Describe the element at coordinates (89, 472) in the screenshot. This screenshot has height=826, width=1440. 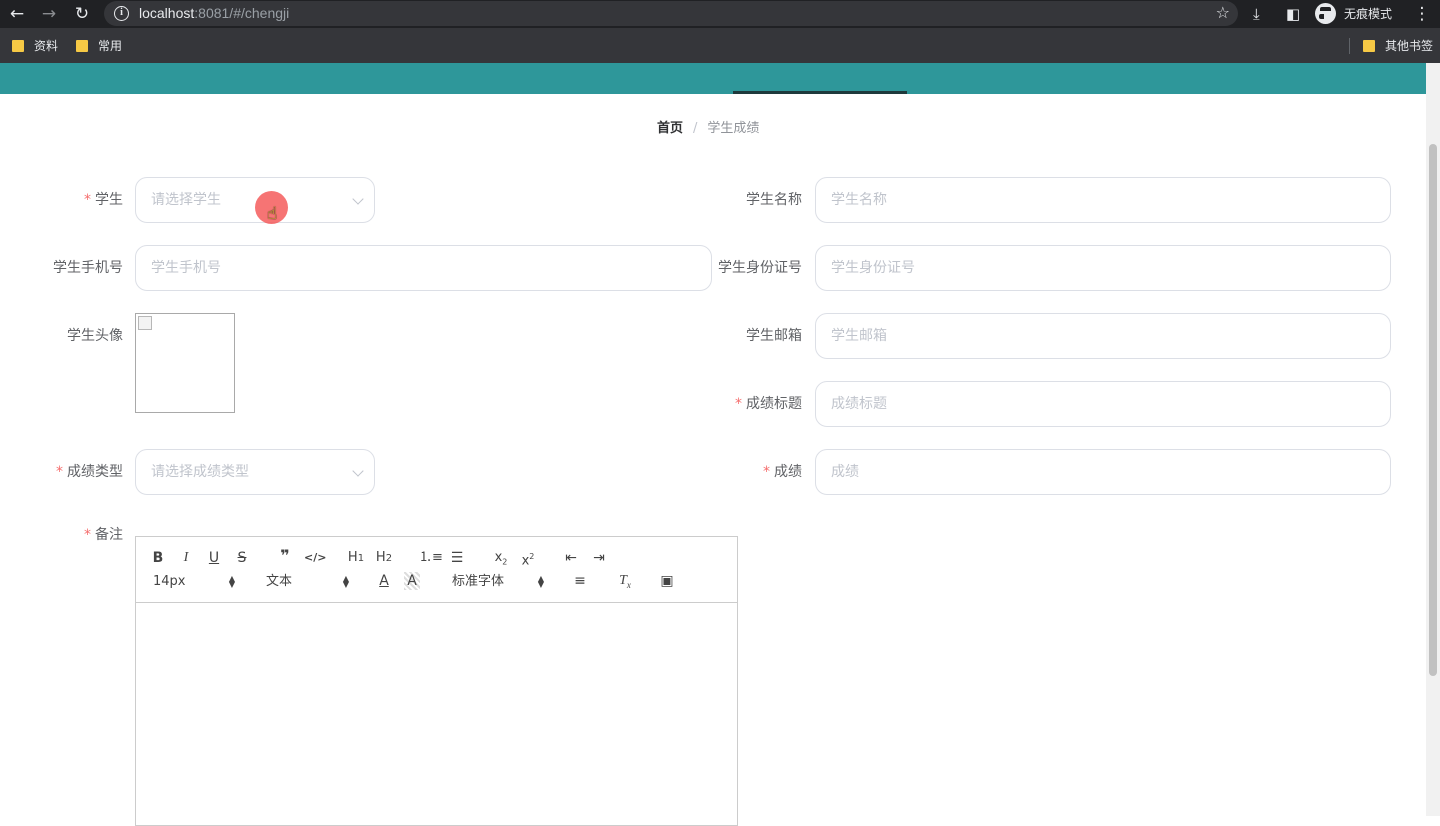
I see `score-type-label: * 成绩类型` at that location.